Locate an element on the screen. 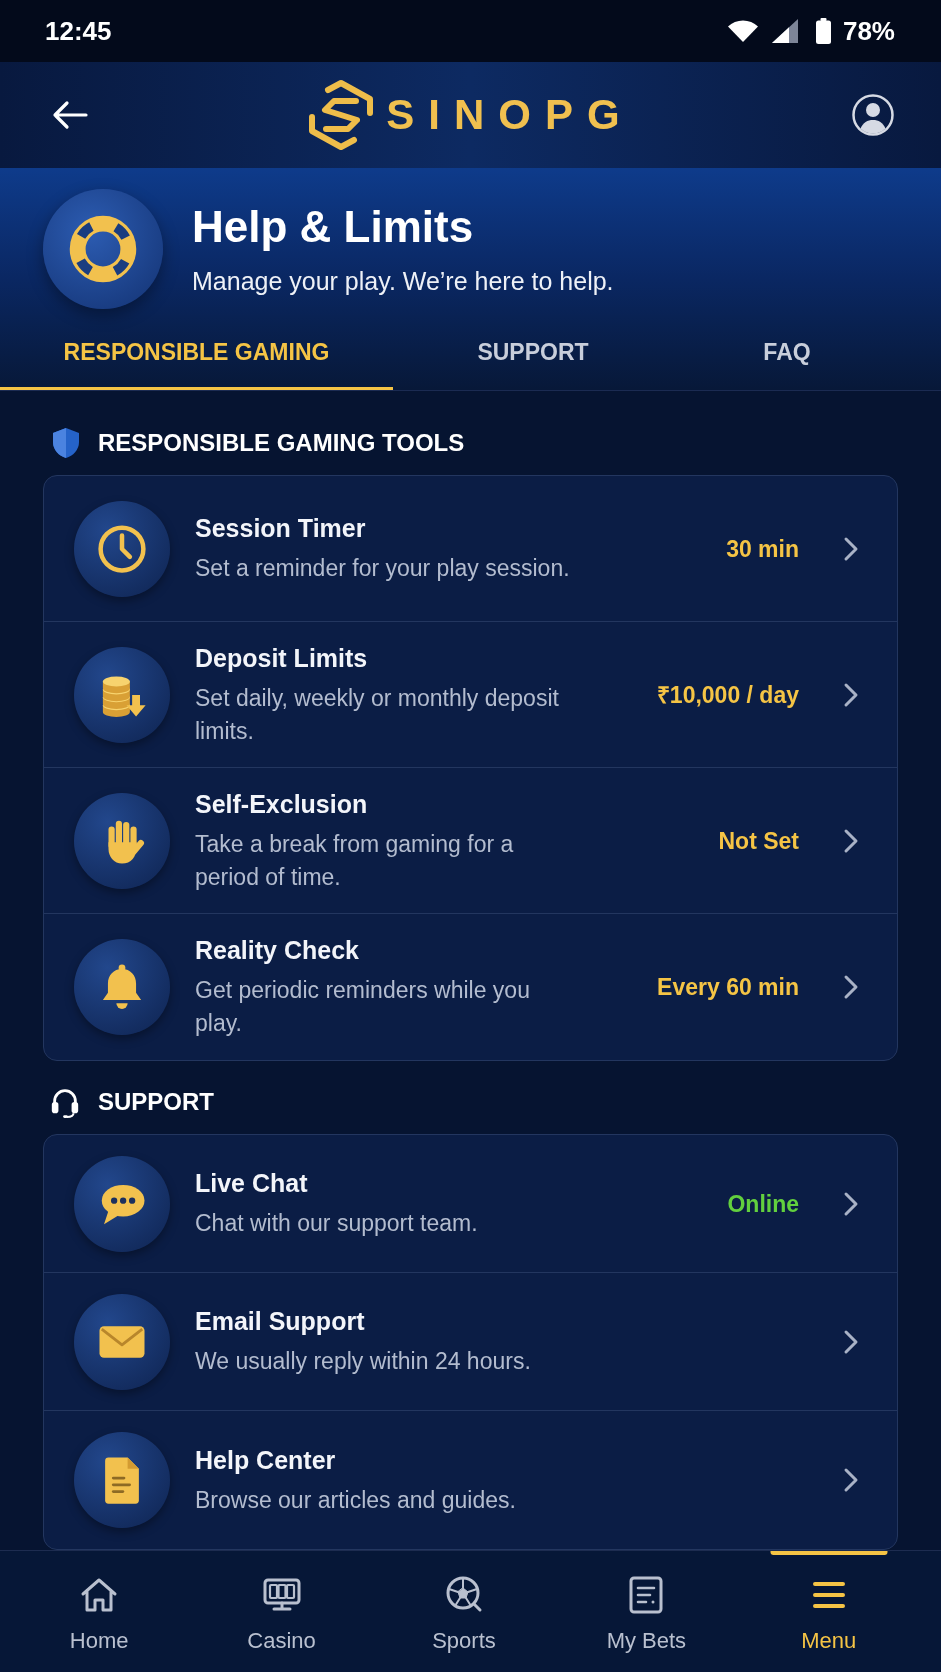 The width and height of the screenshot is (941, 1672). item-title: Help Center is located at coordinates (266, 1460).